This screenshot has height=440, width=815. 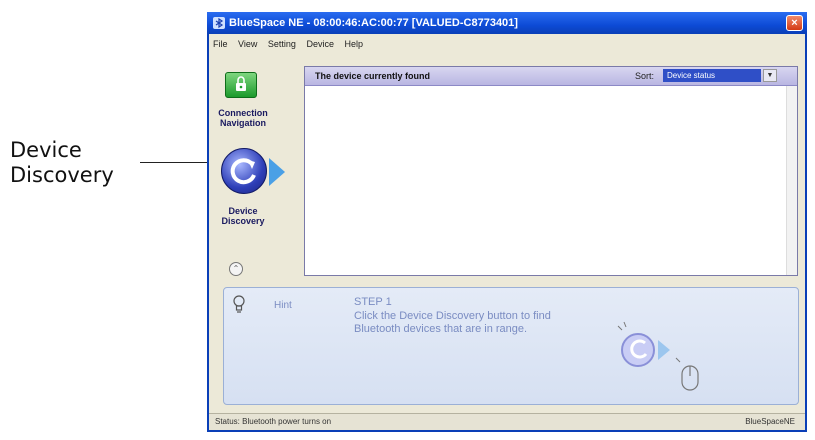 I want to click on refresh-icon, so click(x=243, y=171).